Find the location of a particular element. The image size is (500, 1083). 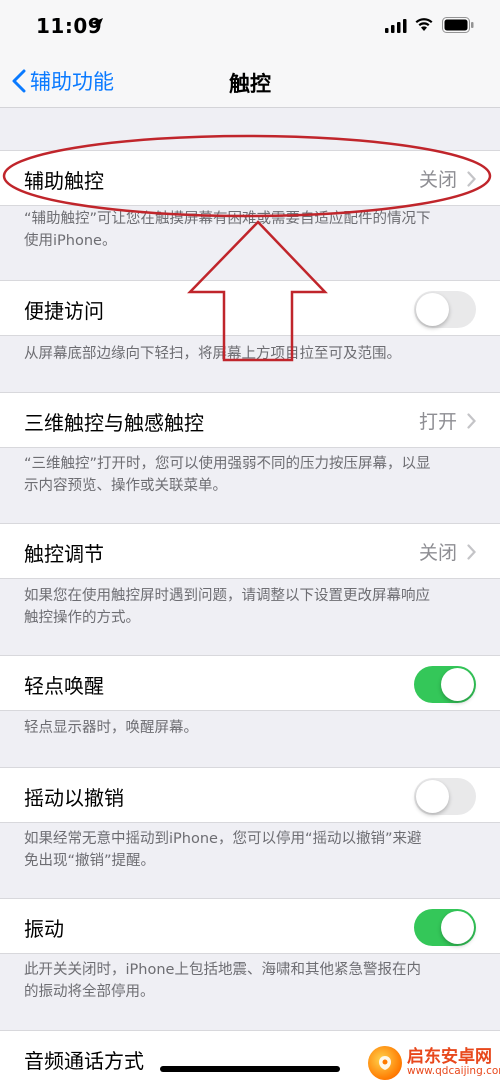

shake-to-undo-toggle is located at coordinates (445, 796).